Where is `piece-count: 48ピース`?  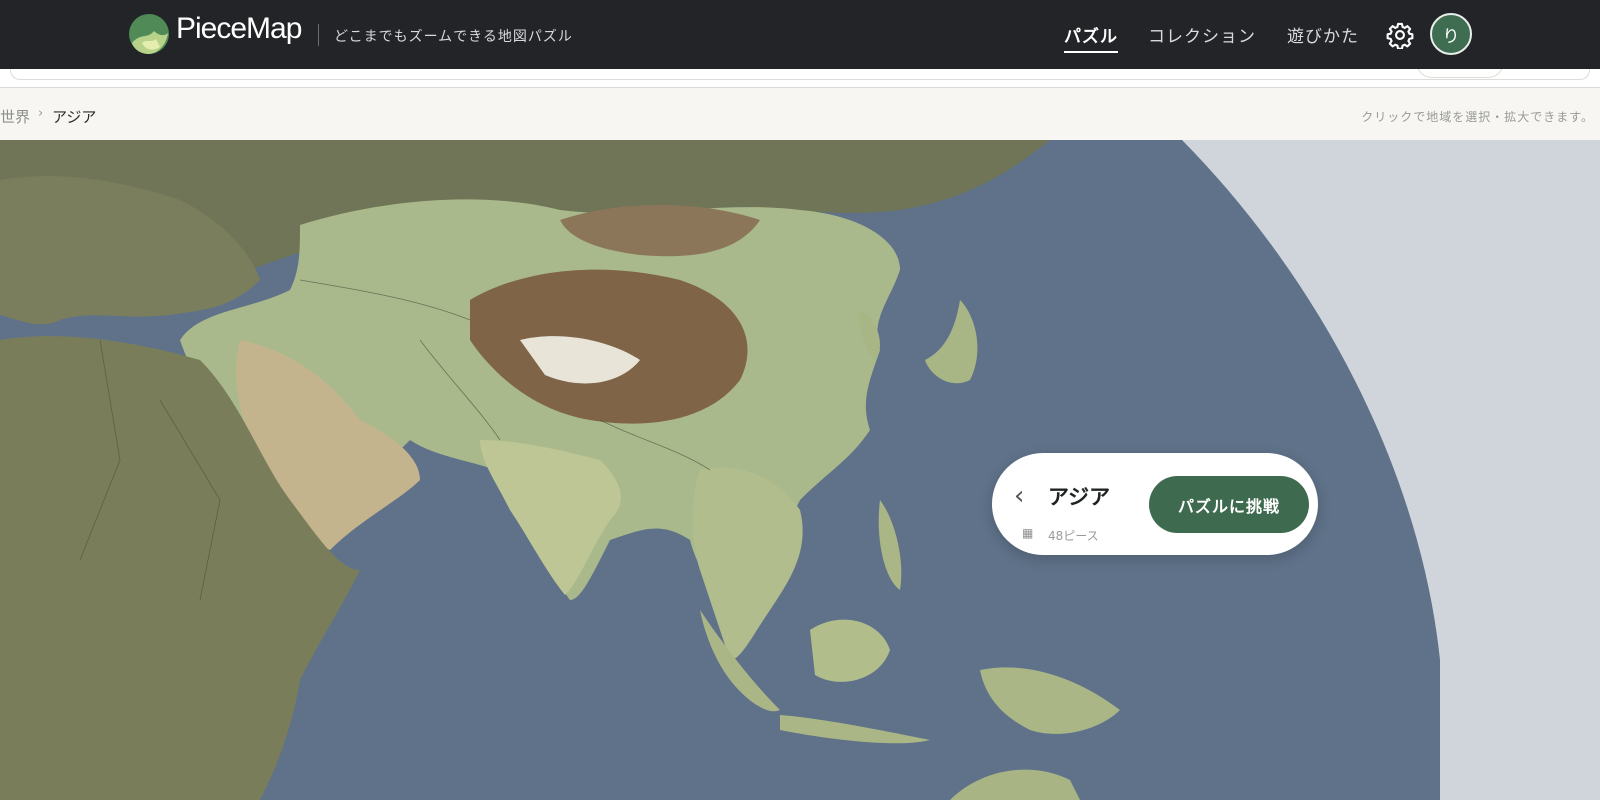 piece-count: 48ピース is located at coordinates (1073, 536).